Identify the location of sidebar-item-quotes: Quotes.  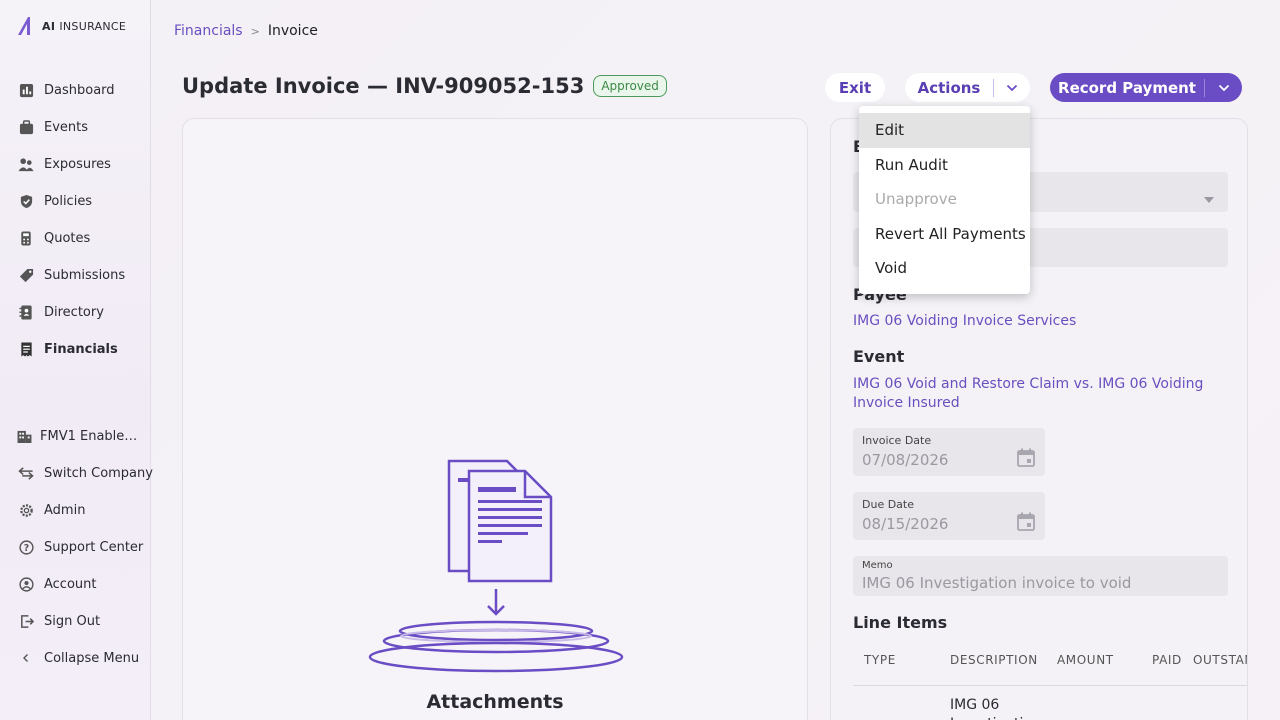
(54, 238).